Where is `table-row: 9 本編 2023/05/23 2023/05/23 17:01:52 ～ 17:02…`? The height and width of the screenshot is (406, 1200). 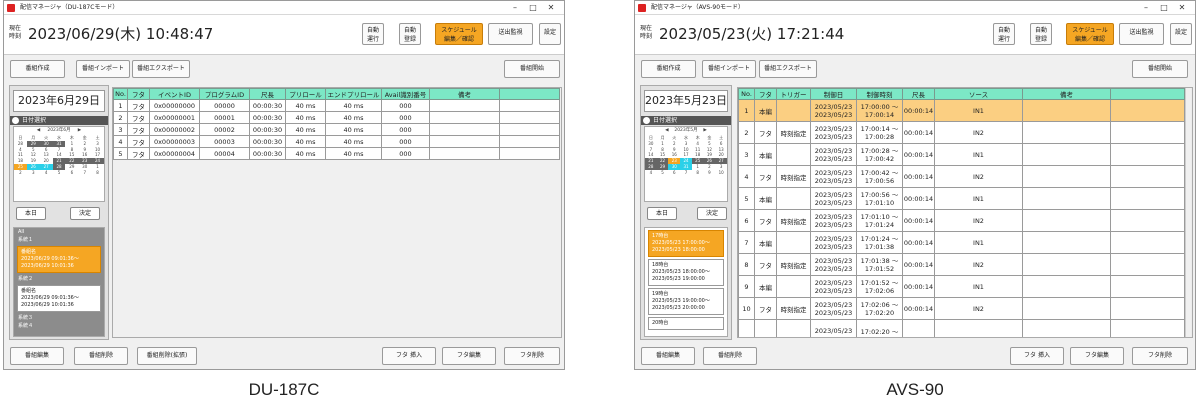 table-row: 9 本編 2023/05/23 2023/05/23 17:01:52 ～ 17:02… is located at coordinates (961, 286).